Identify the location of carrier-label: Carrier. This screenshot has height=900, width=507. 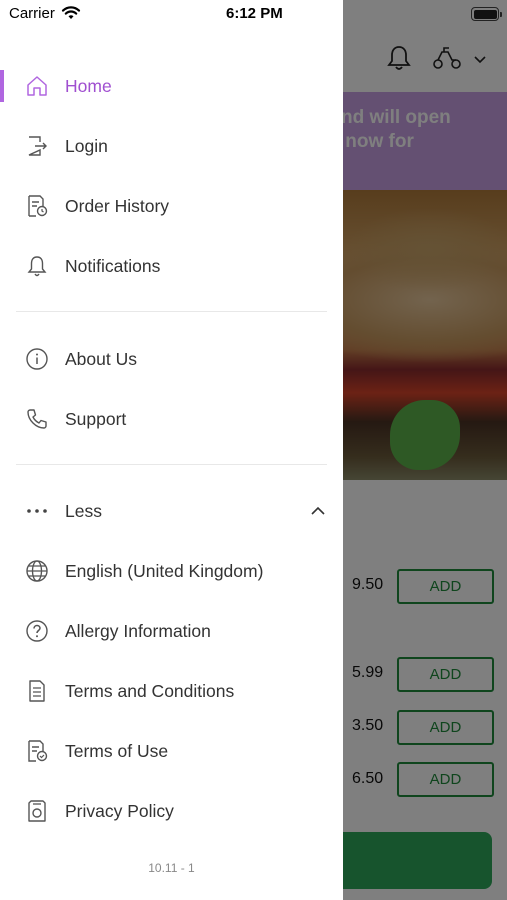
(32, 13).